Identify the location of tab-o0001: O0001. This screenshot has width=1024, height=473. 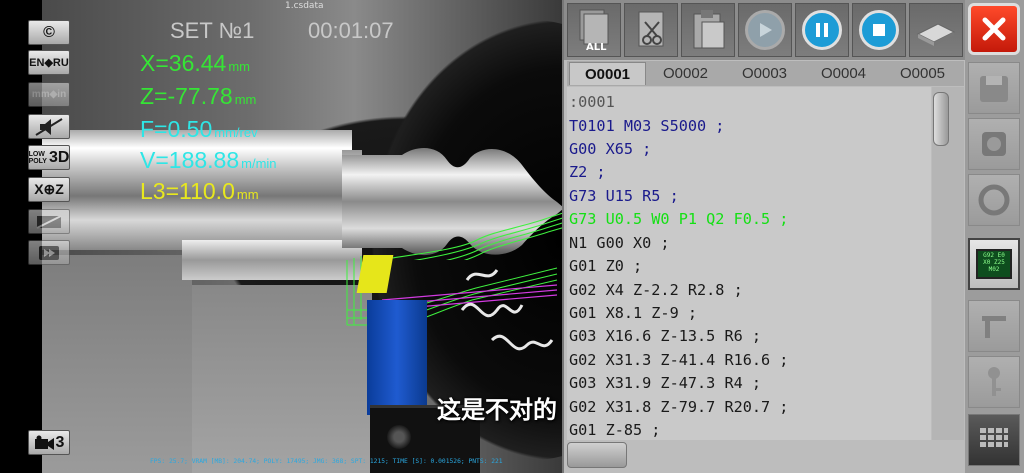
(607, 73).